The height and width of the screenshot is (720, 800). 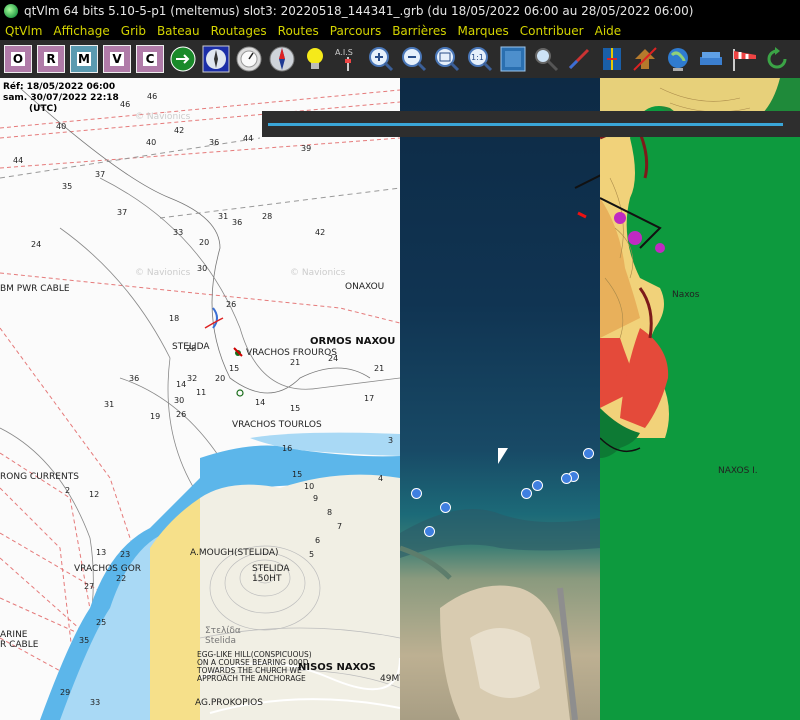 What do you see at coordinates (178, 31) in the screenshot?
I see `menu-bateau: Bateau` at bounding box center [178, 31].